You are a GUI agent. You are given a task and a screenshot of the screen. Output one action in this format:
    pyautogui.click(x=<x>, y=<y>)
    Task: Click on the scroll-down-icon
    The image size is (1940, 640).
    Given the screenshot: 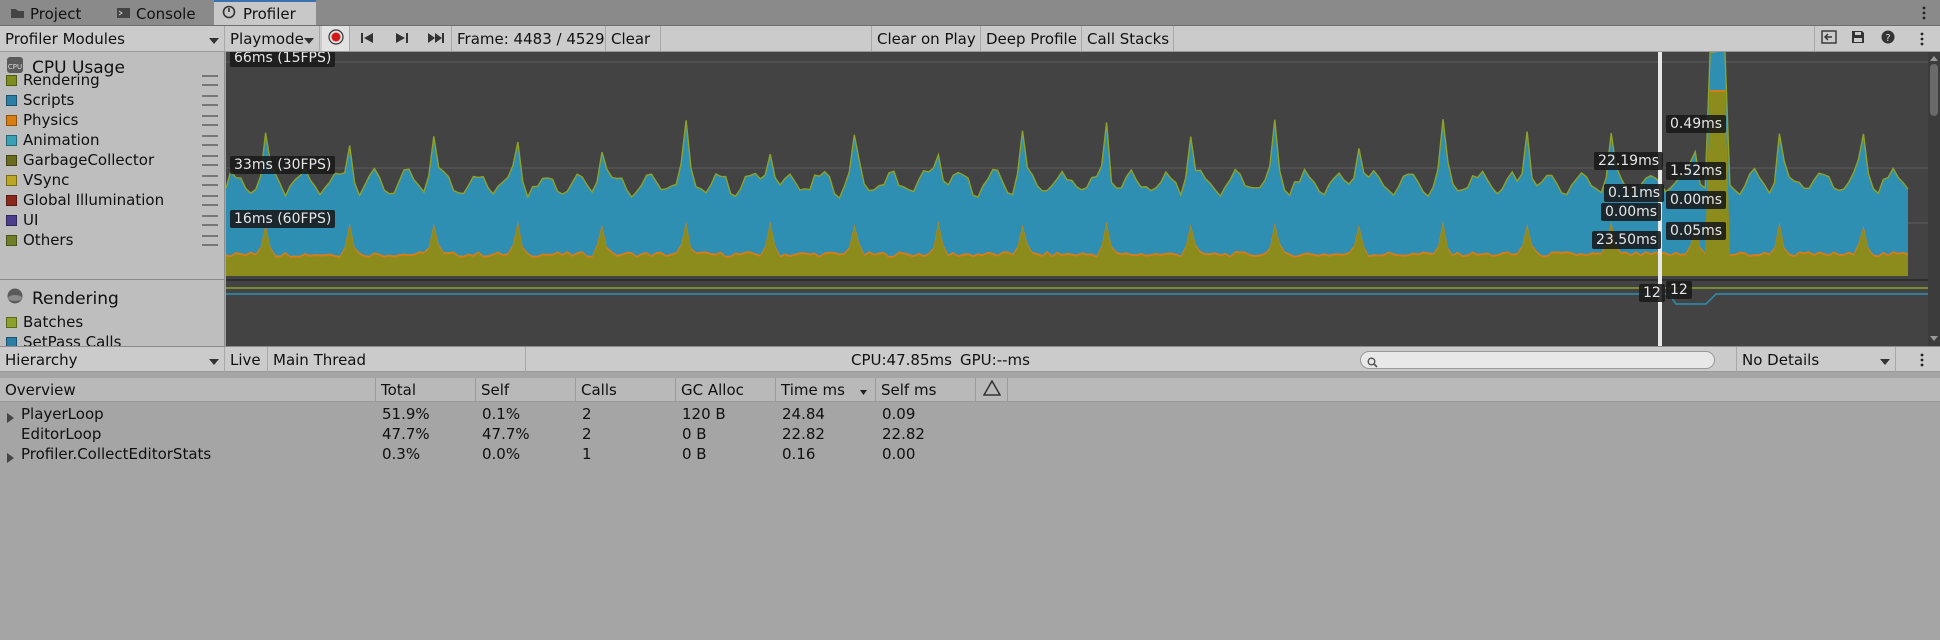 What is the action you would take?
    pyautogui.click(x=1934, y=338)
    